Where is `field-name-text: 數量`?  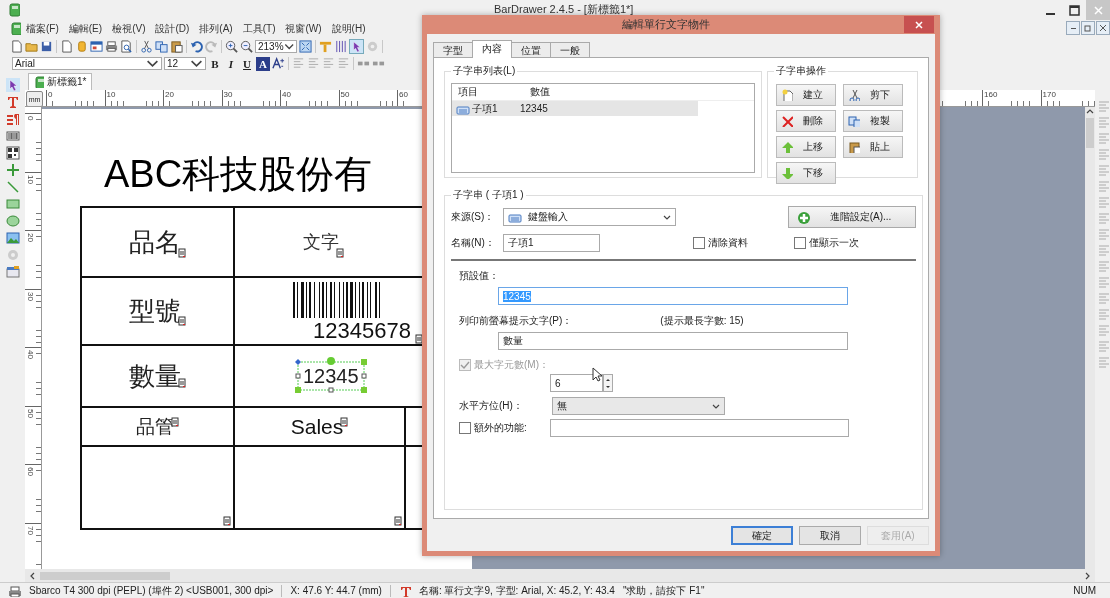
field-name-text: 數量 is located at coordinates (155, 376).